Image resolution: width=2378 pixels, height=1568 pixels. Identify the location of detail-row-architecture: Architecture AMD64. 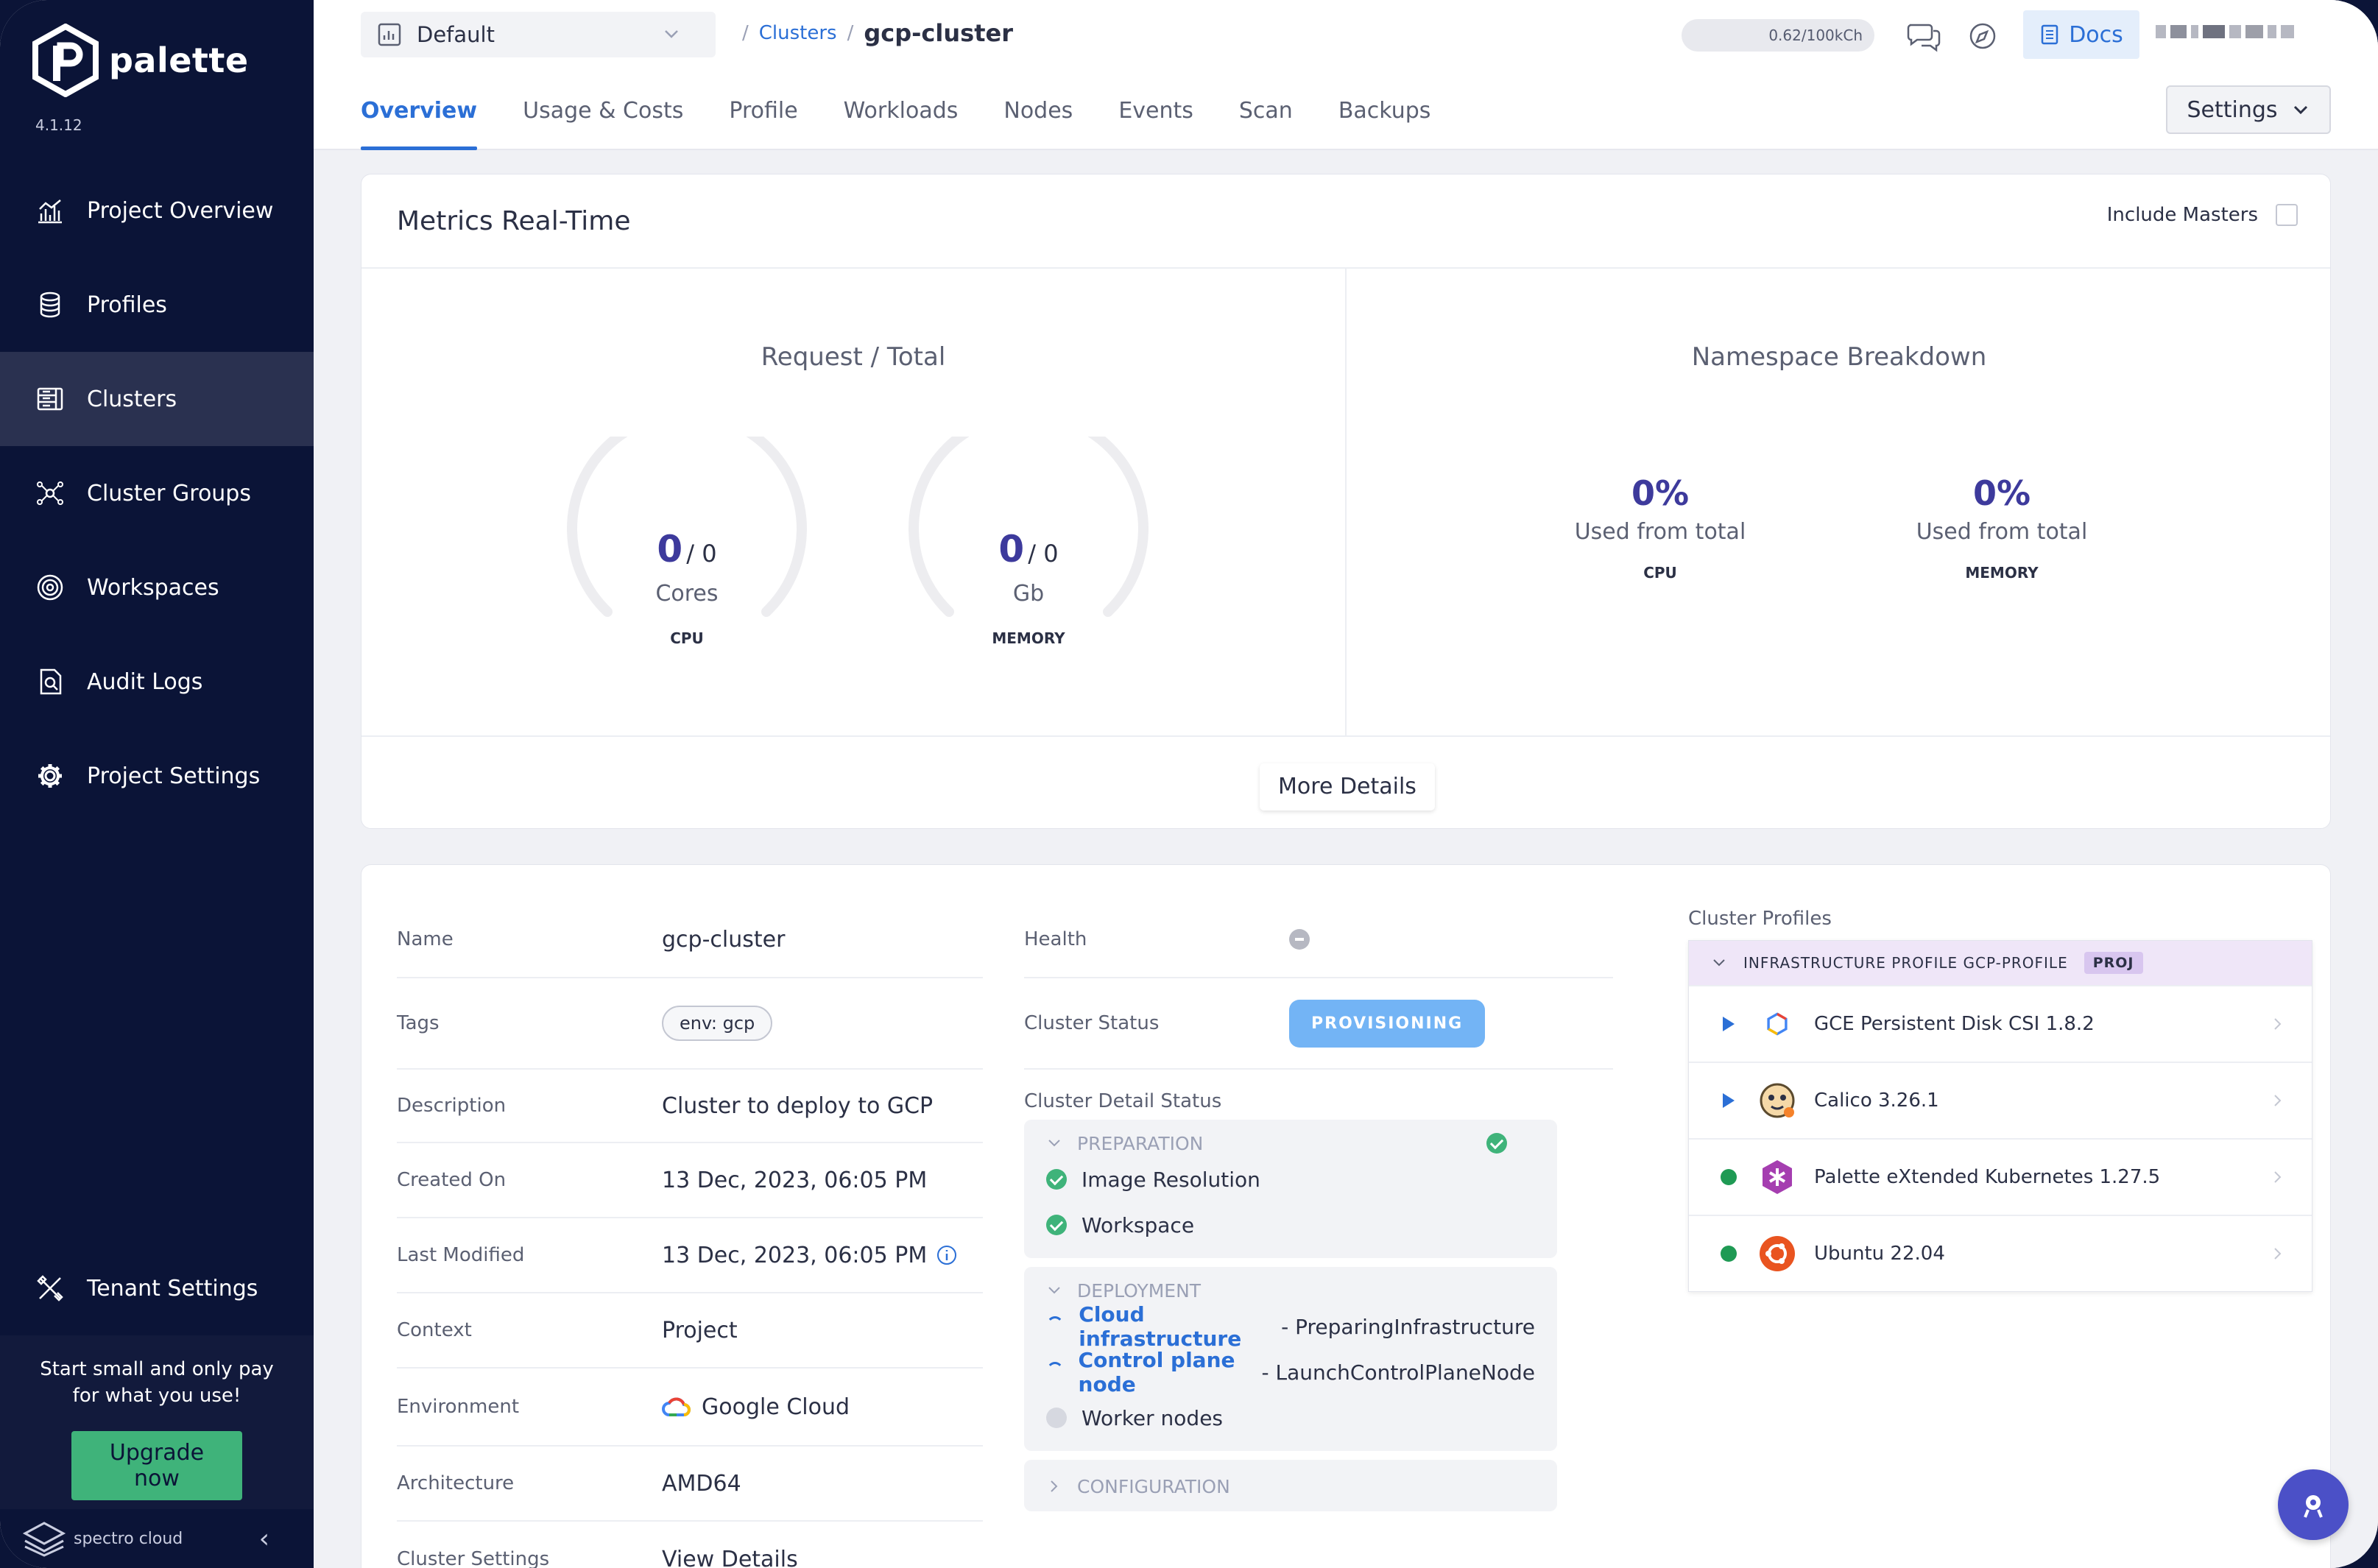
(690, 1484).